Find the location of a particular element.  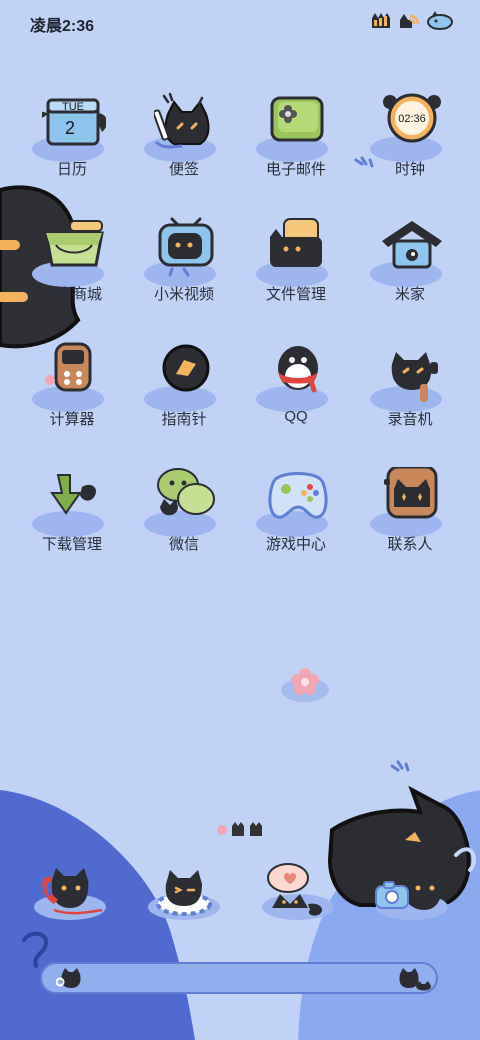

camera-icon is located at coordinates (408, 890).